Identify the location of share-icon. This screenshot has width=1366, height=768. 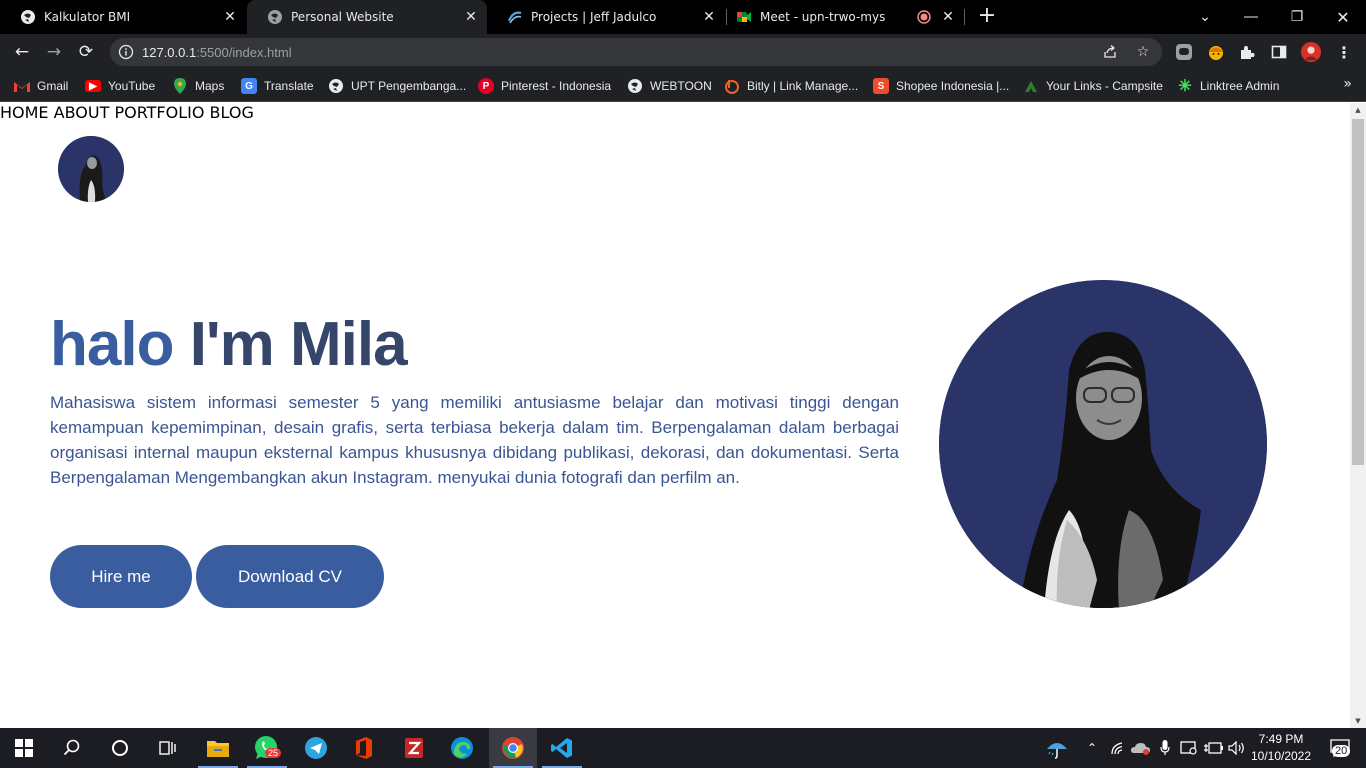
(1110, 52).